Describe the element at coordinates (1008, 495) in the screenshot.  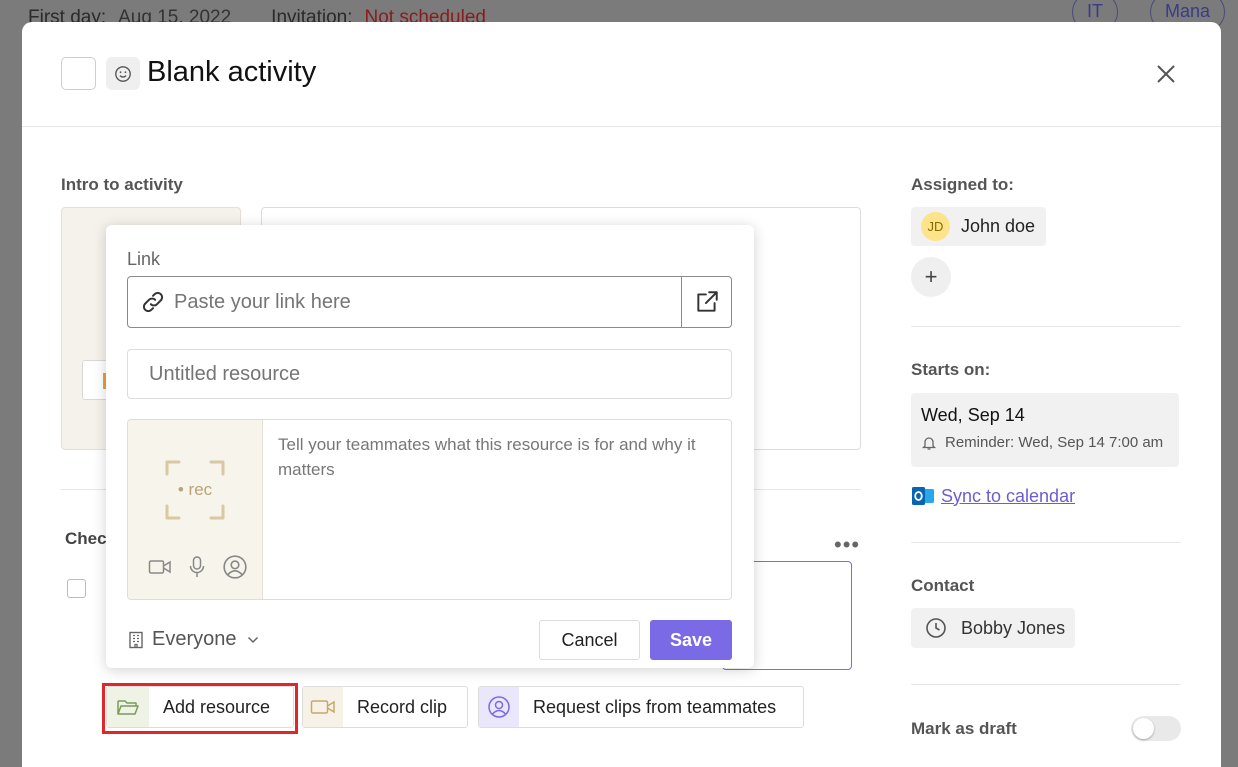
I see `sync-label: Sync to calendar` at that location.